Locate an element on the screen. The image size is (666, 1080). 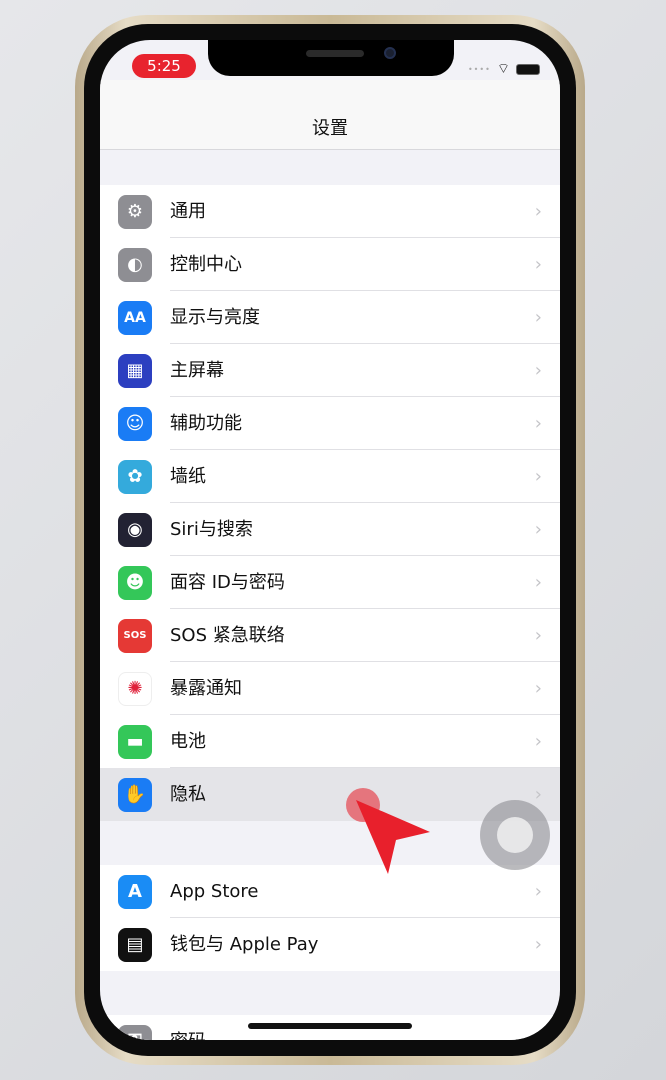
settings-row: ▤ 钱包与 Apple Pay › is located at coordinates (330, 944).